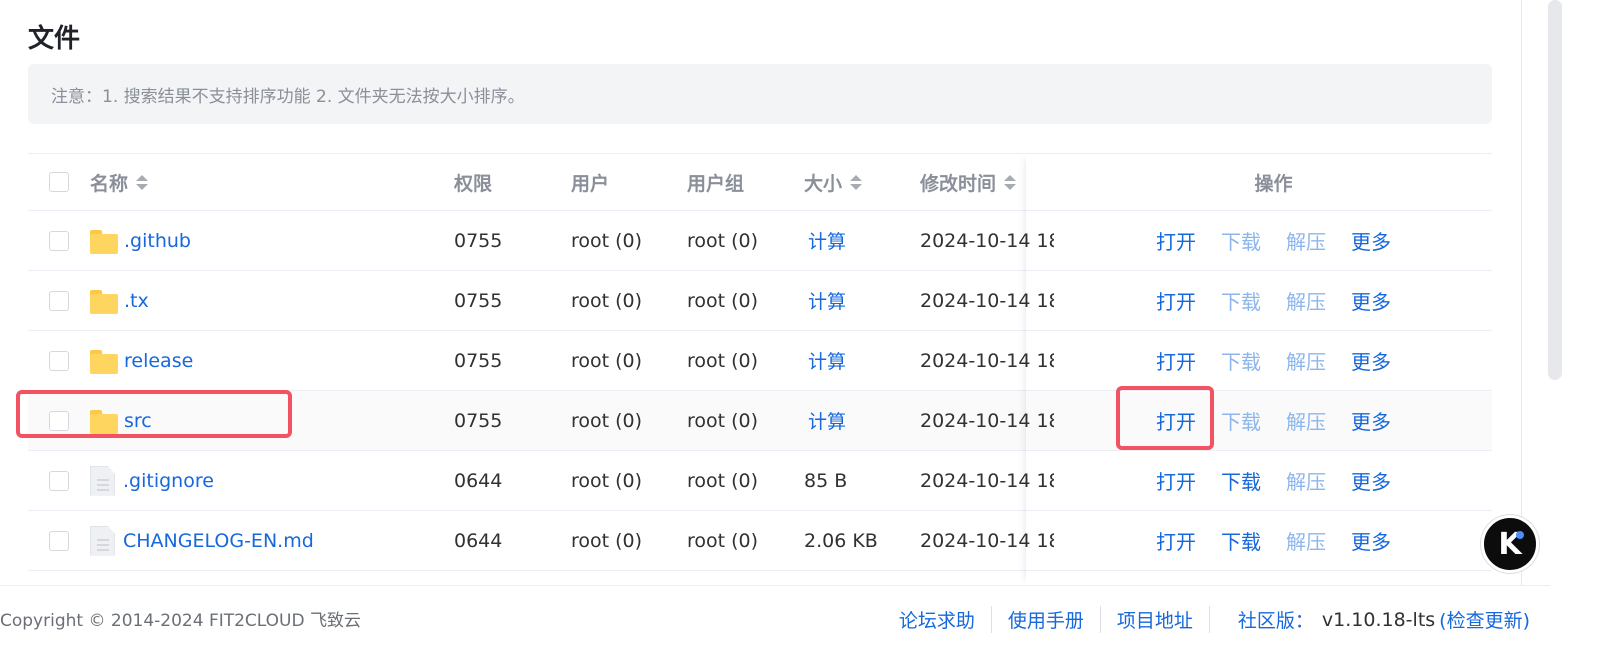  I want to click on select-all-checkbox, so click(59, 182).